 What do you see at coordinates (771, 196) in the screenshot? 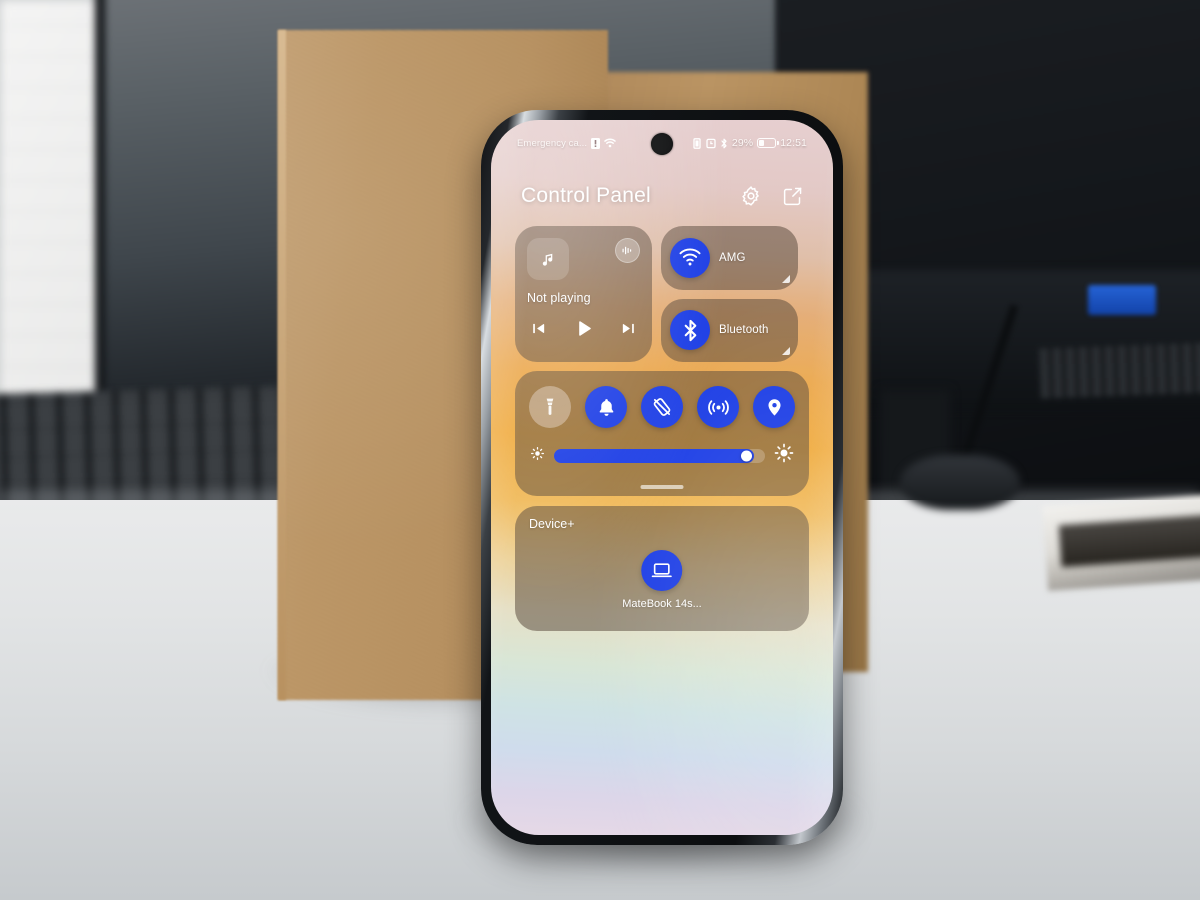
I see `header-actions` at bounding box center [771, 196].